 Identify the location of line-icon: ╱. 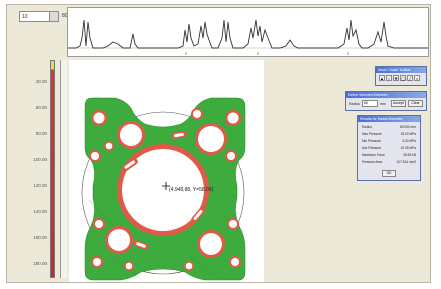
(410, 78).